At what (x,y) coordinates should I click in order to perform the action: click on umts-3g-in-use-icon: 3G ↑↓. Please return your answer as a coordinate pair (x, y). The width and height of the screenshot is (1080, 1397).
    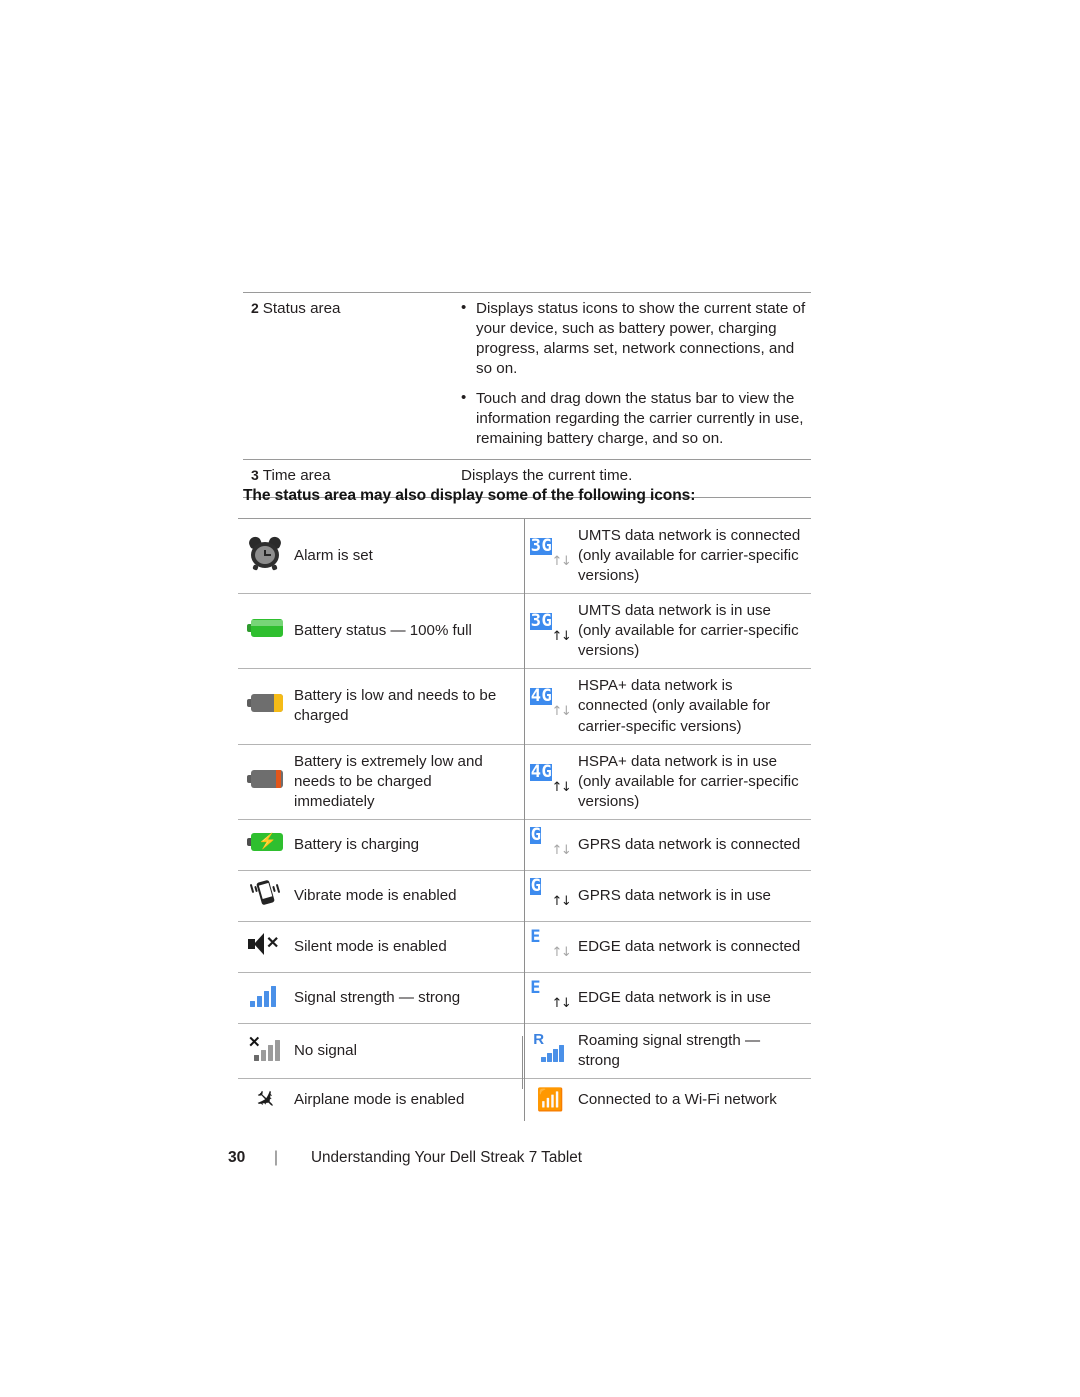
    Looking at the image, I should click on (551, 628).